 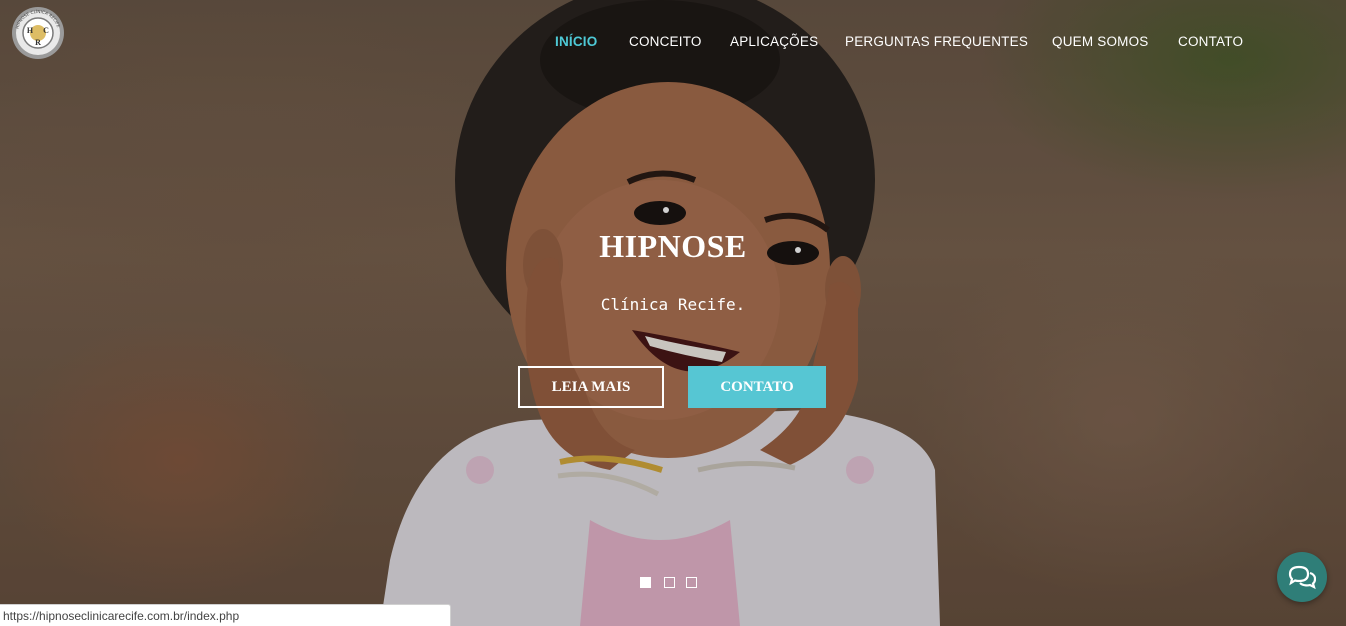 What do you see at coordinates (757, 387) in the screenshot?
I see `contato-button: CONTATO` at bounding box center [757, 387].